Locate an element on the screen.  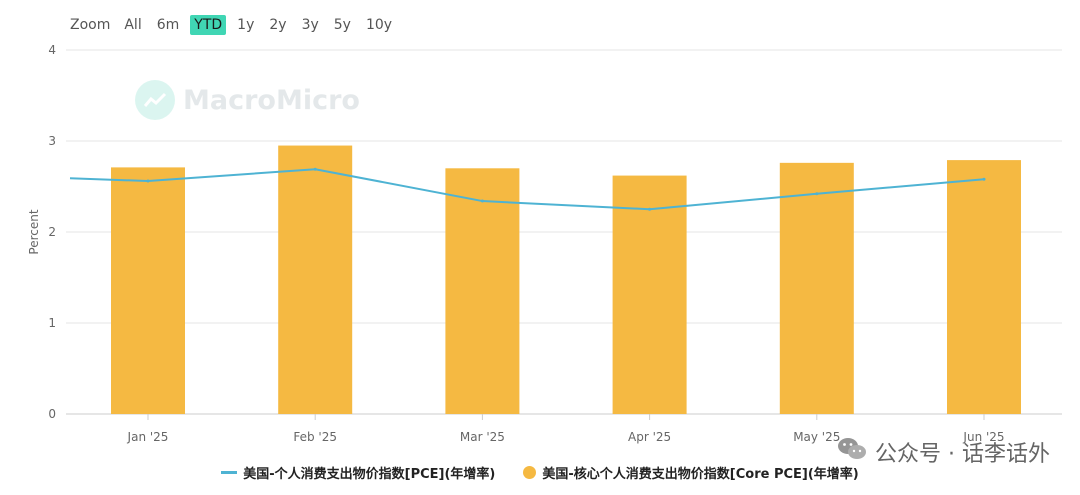
x-tick-label: Mar '25 is located at coordinates (482, 437).